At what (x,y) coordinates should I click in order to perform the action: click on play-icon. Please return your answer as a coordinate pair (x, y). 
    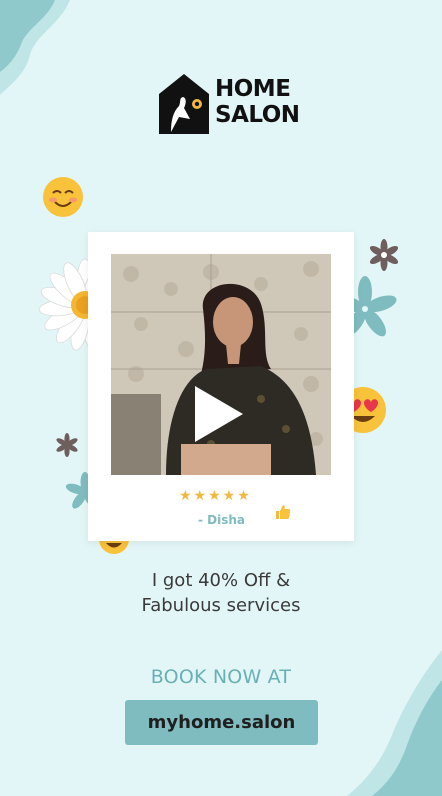
    Looking at the image, I should click on (219, 414).